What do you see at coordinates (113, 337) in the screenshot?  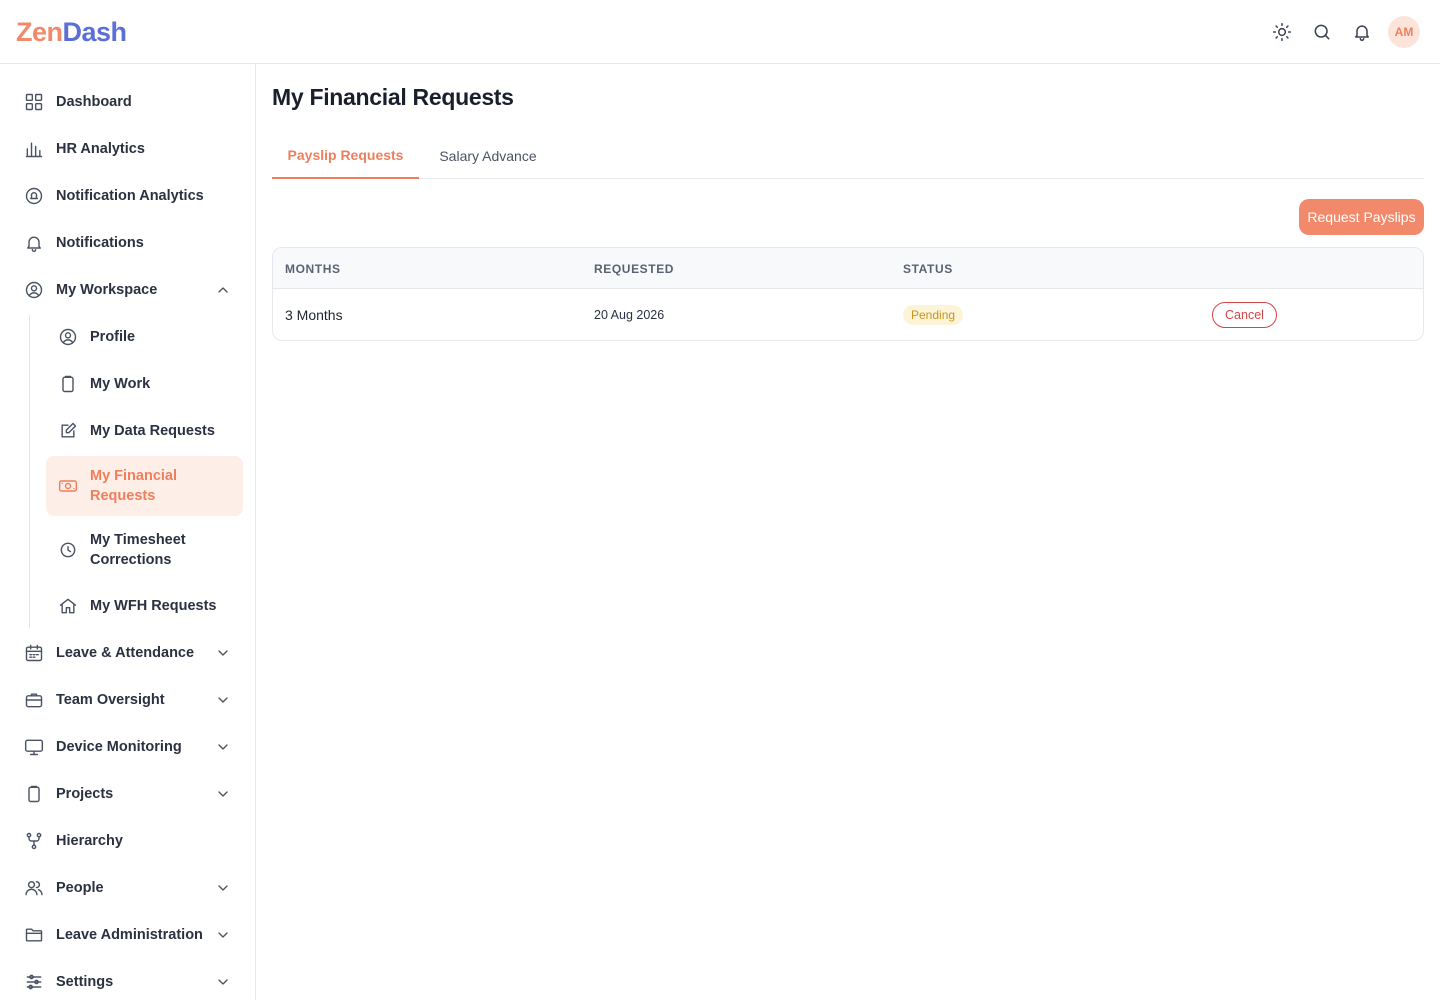 I see `sidebar-item-label: Profile` at bounding box center [113, 337].